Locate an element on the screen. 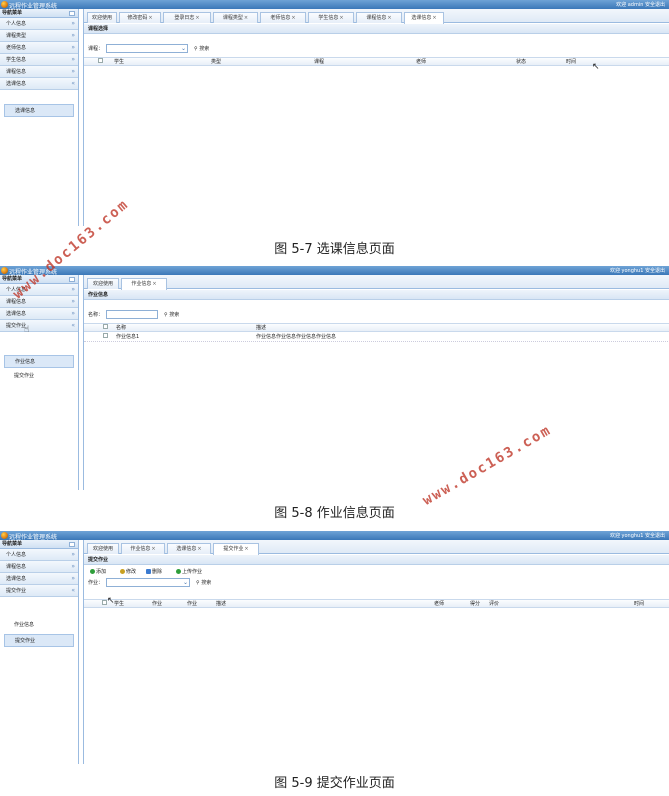 This screenshot has height=796, width=669. tab-course: 课程信息× is located at coordinates (379, 17).